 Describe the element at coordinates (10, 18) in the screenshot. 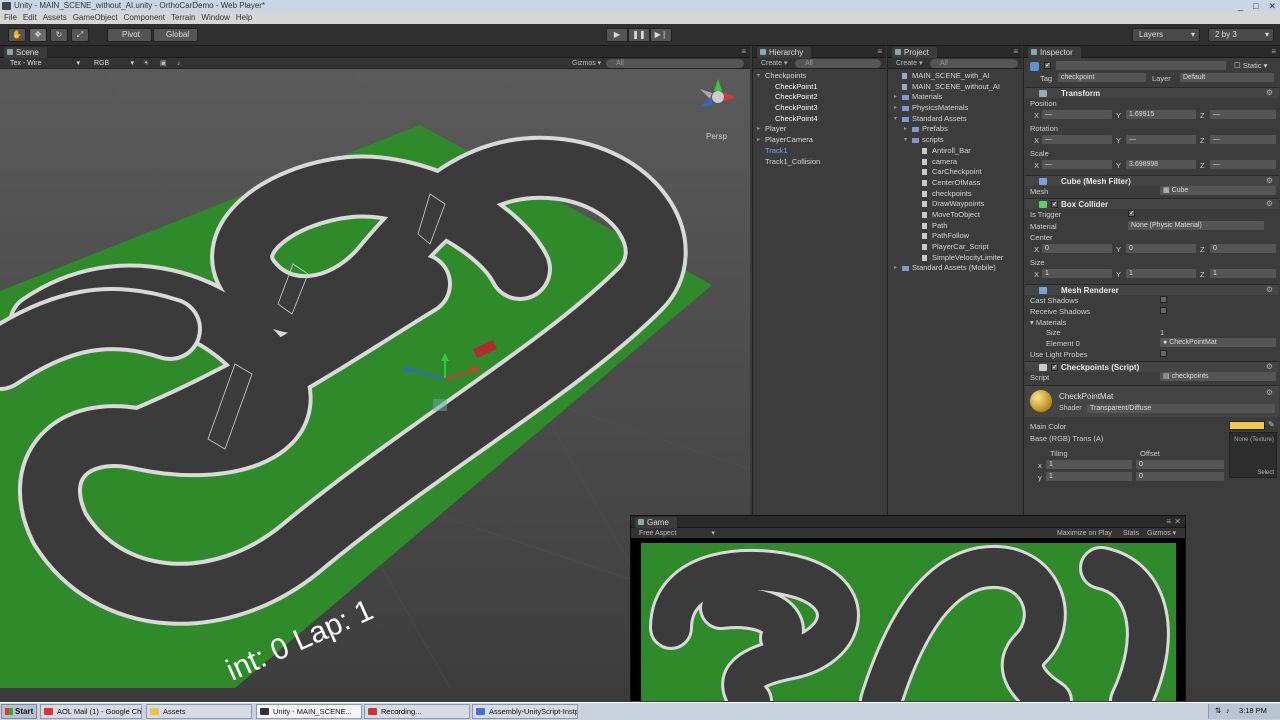

I see `menu-file: File` at that location.